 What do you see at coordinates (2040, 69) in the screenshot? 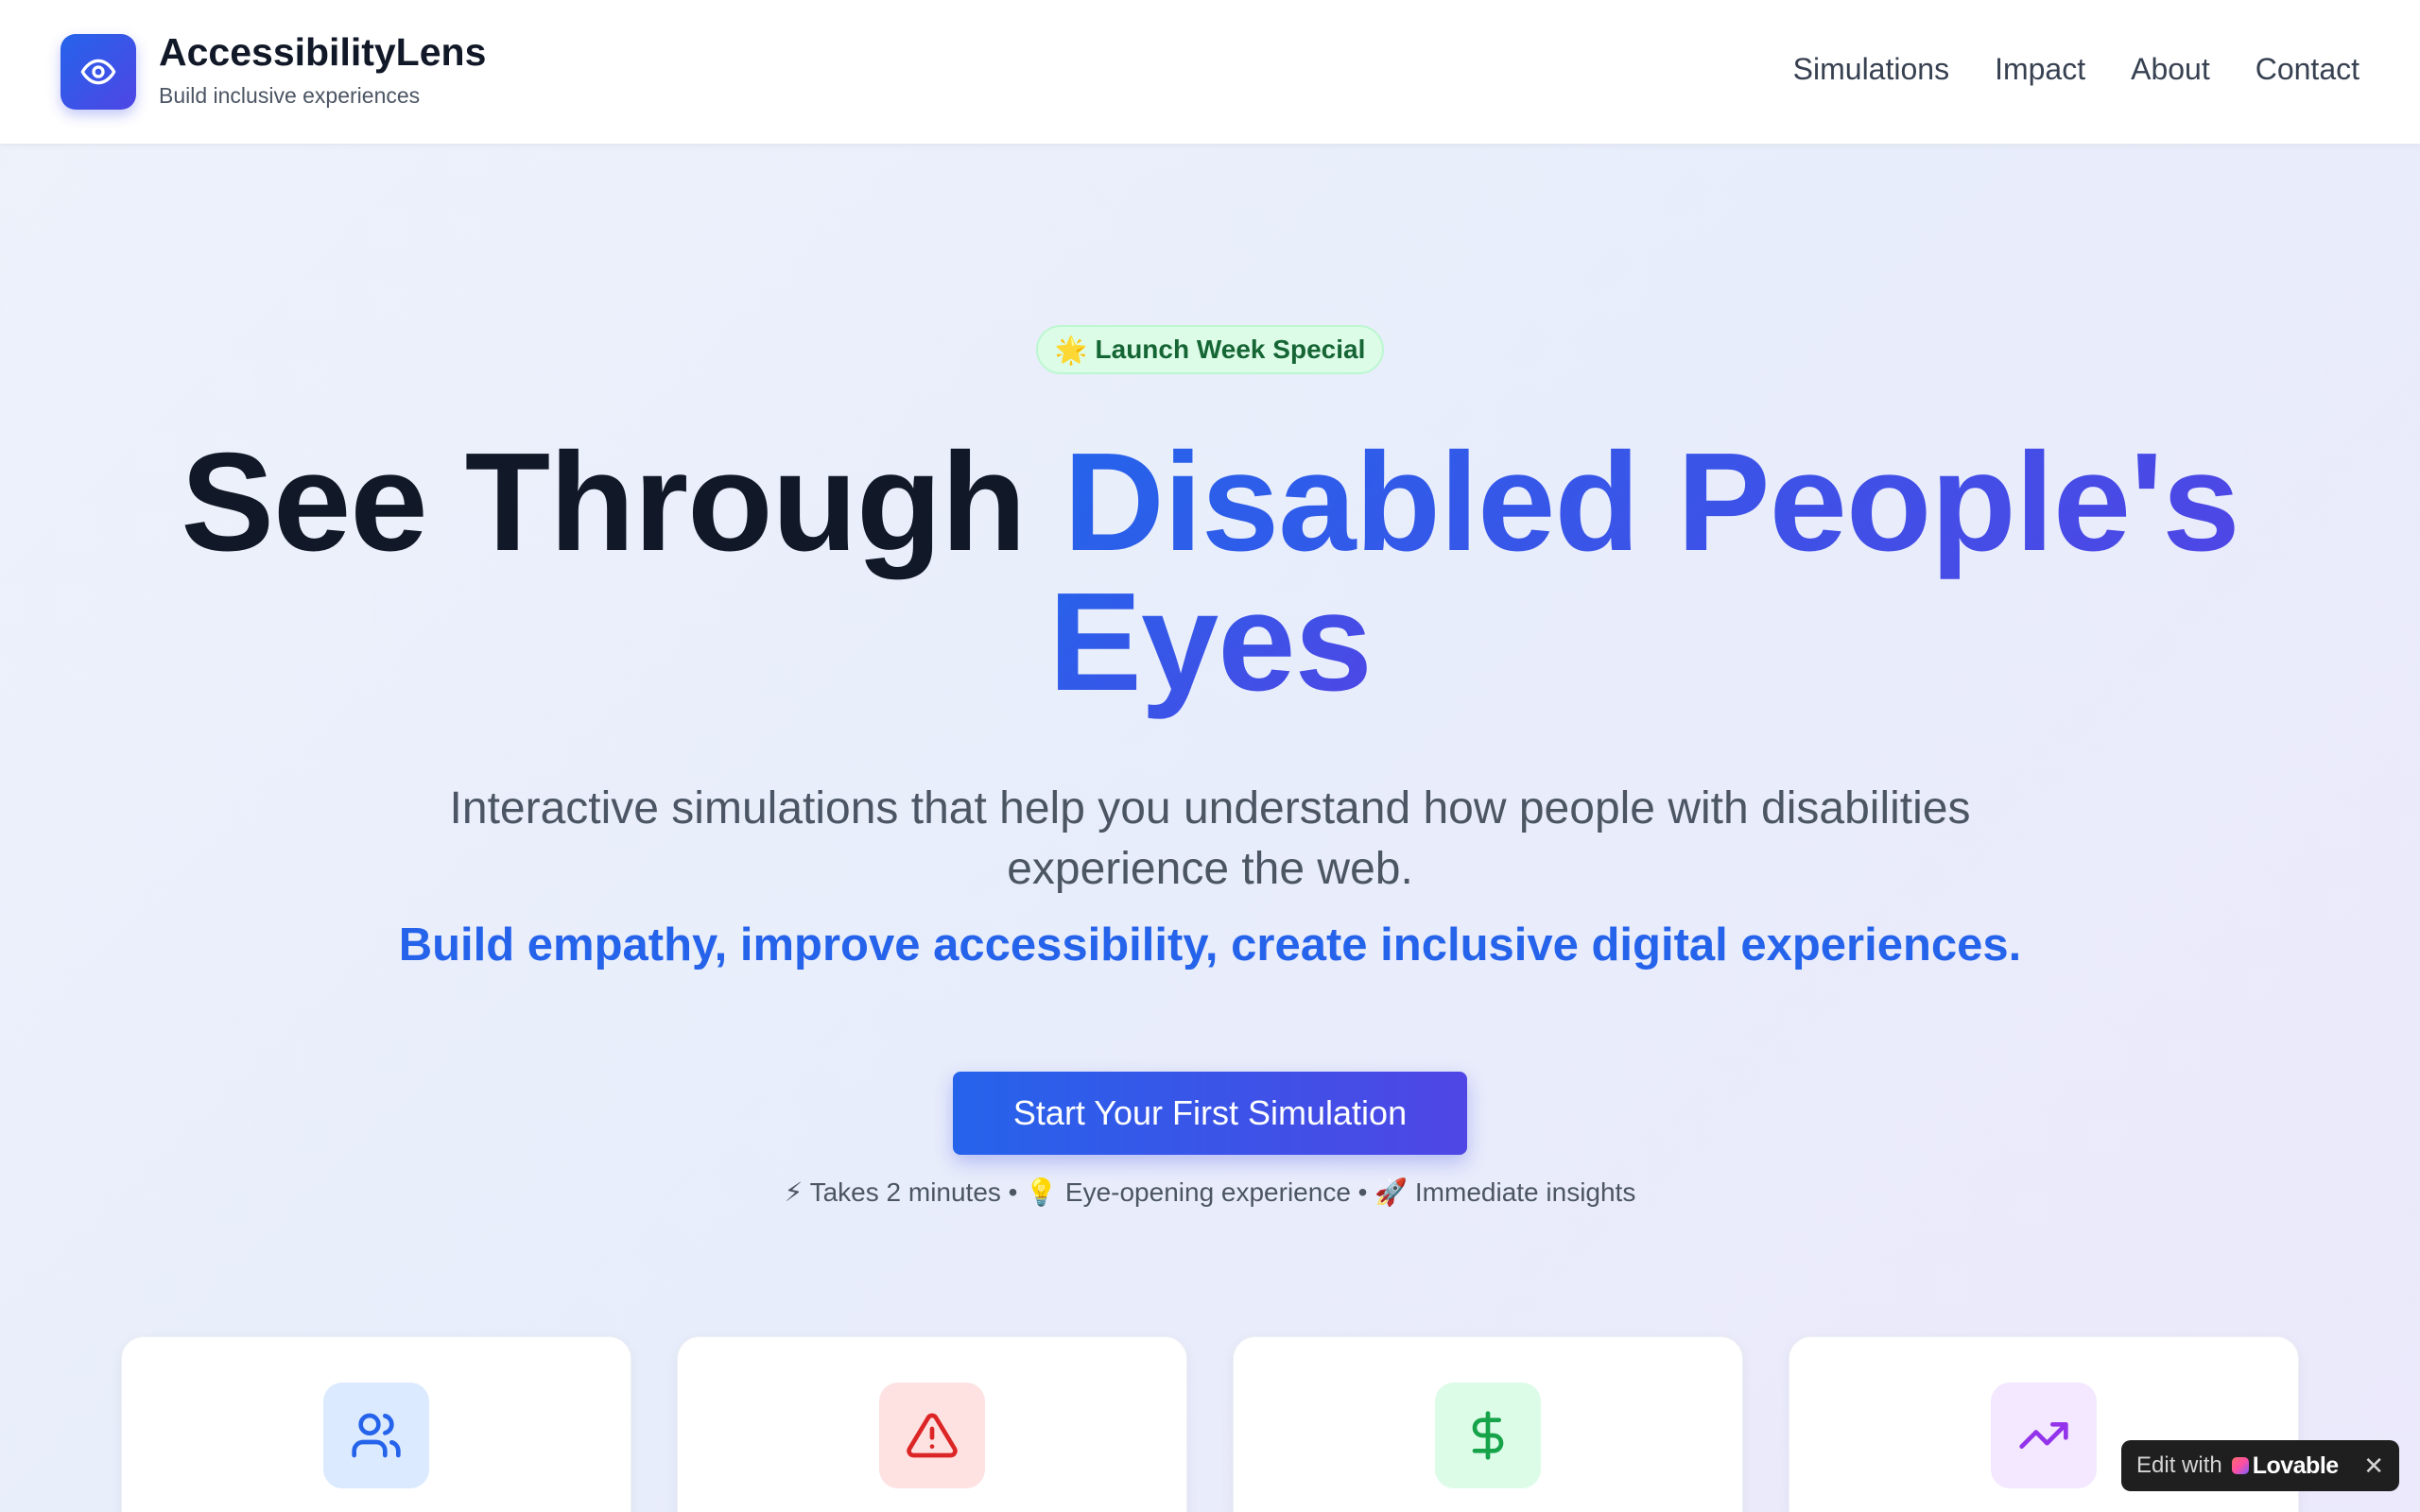
I see `nav-link-impact: Impact` at bounding box center [2040, 69].